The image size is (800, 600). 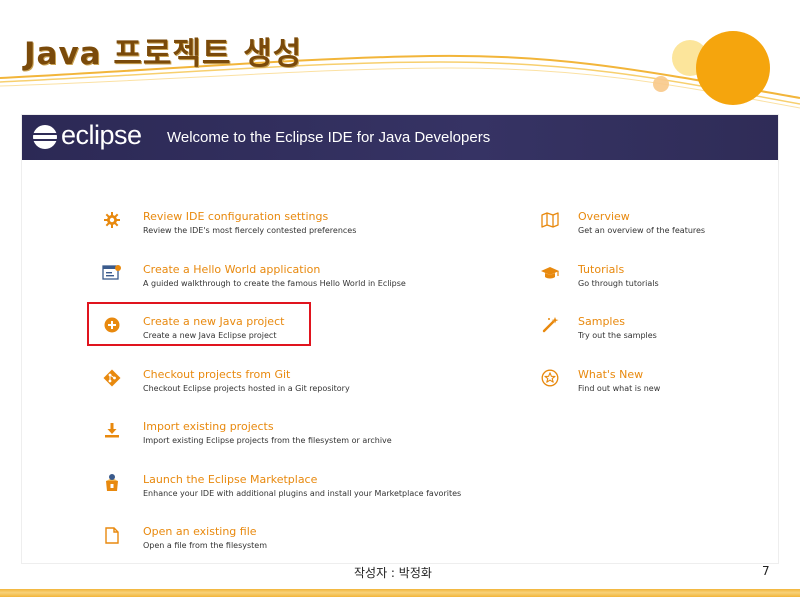 What do you see at coordinates (217, 374) in the screenshot?
I see `item-title: Checkout projects from Git` at bounding box center [217, 374].